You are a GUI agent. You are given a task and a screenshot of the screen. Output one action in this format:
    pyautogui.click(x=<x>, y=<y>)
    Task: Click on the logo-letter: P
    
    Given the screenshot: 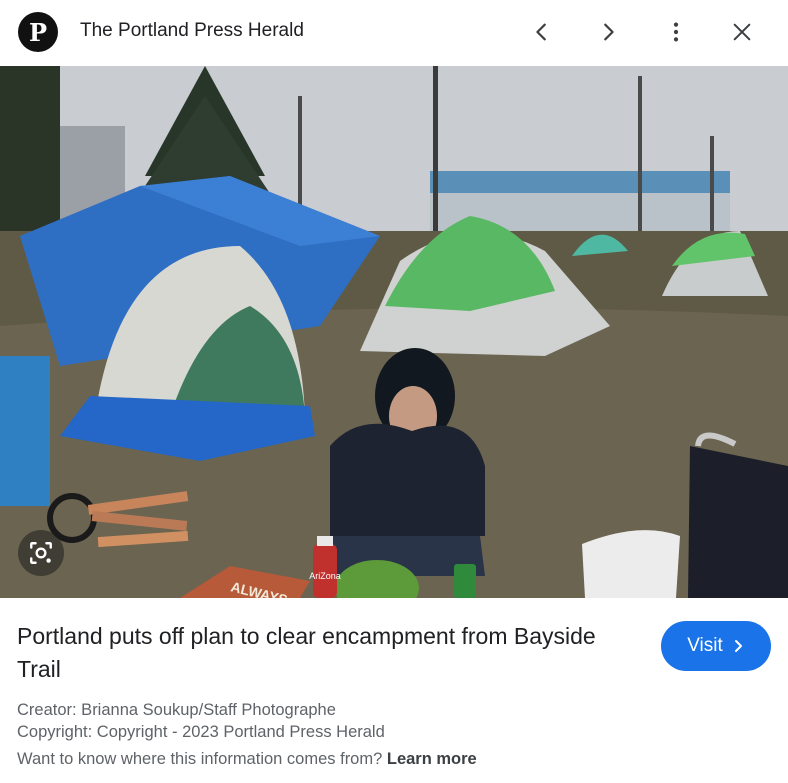 What is the action you would take?
    pyautogui.click(x=38, y=32)
    